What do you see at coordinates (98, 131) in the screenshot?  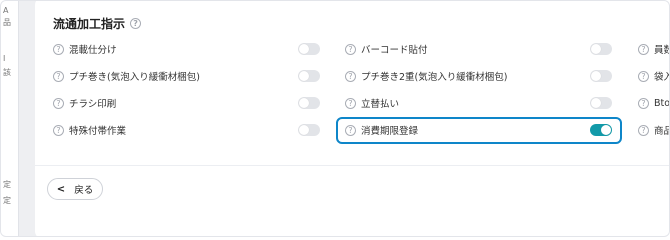 I see `option-label: 特殊付帯作業` at bounding box center [98, 131].